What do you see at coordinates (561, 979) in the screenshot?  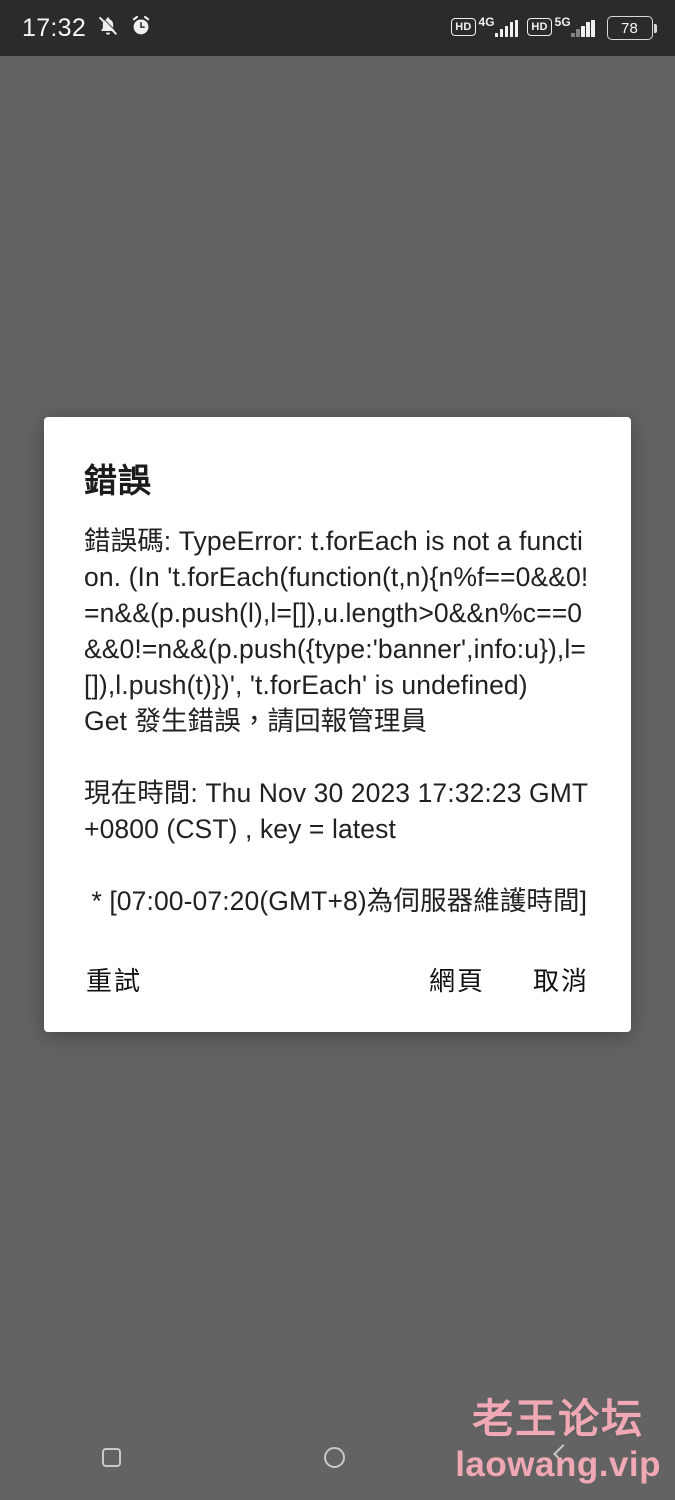 I see `cancel-button: 取消` at bounding box center [561, 979].